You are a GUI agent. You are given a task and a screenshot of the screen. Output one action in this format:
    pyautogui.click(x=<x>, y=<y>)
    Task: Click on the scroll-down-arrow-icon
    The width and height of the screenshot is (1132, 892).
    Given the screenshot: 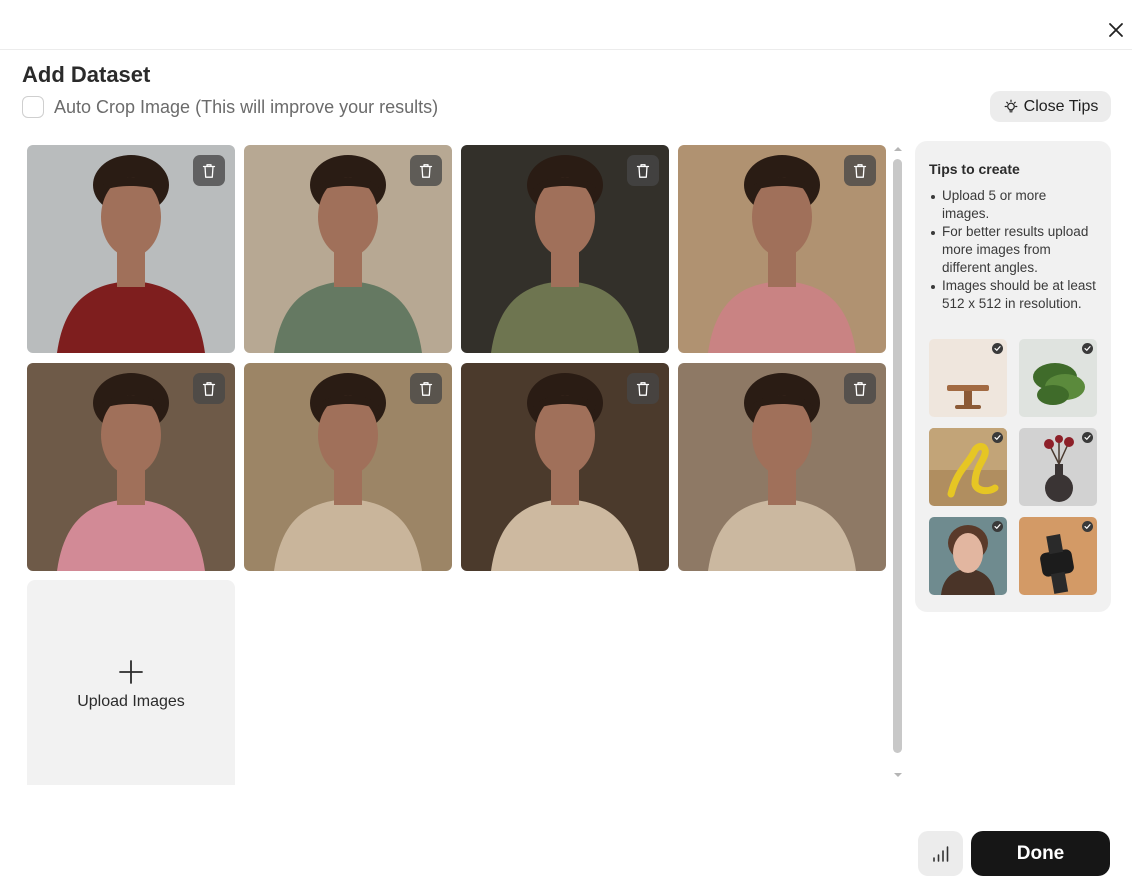 What is the action you would take?
    pyautogui.click(x=898, y=775)
    